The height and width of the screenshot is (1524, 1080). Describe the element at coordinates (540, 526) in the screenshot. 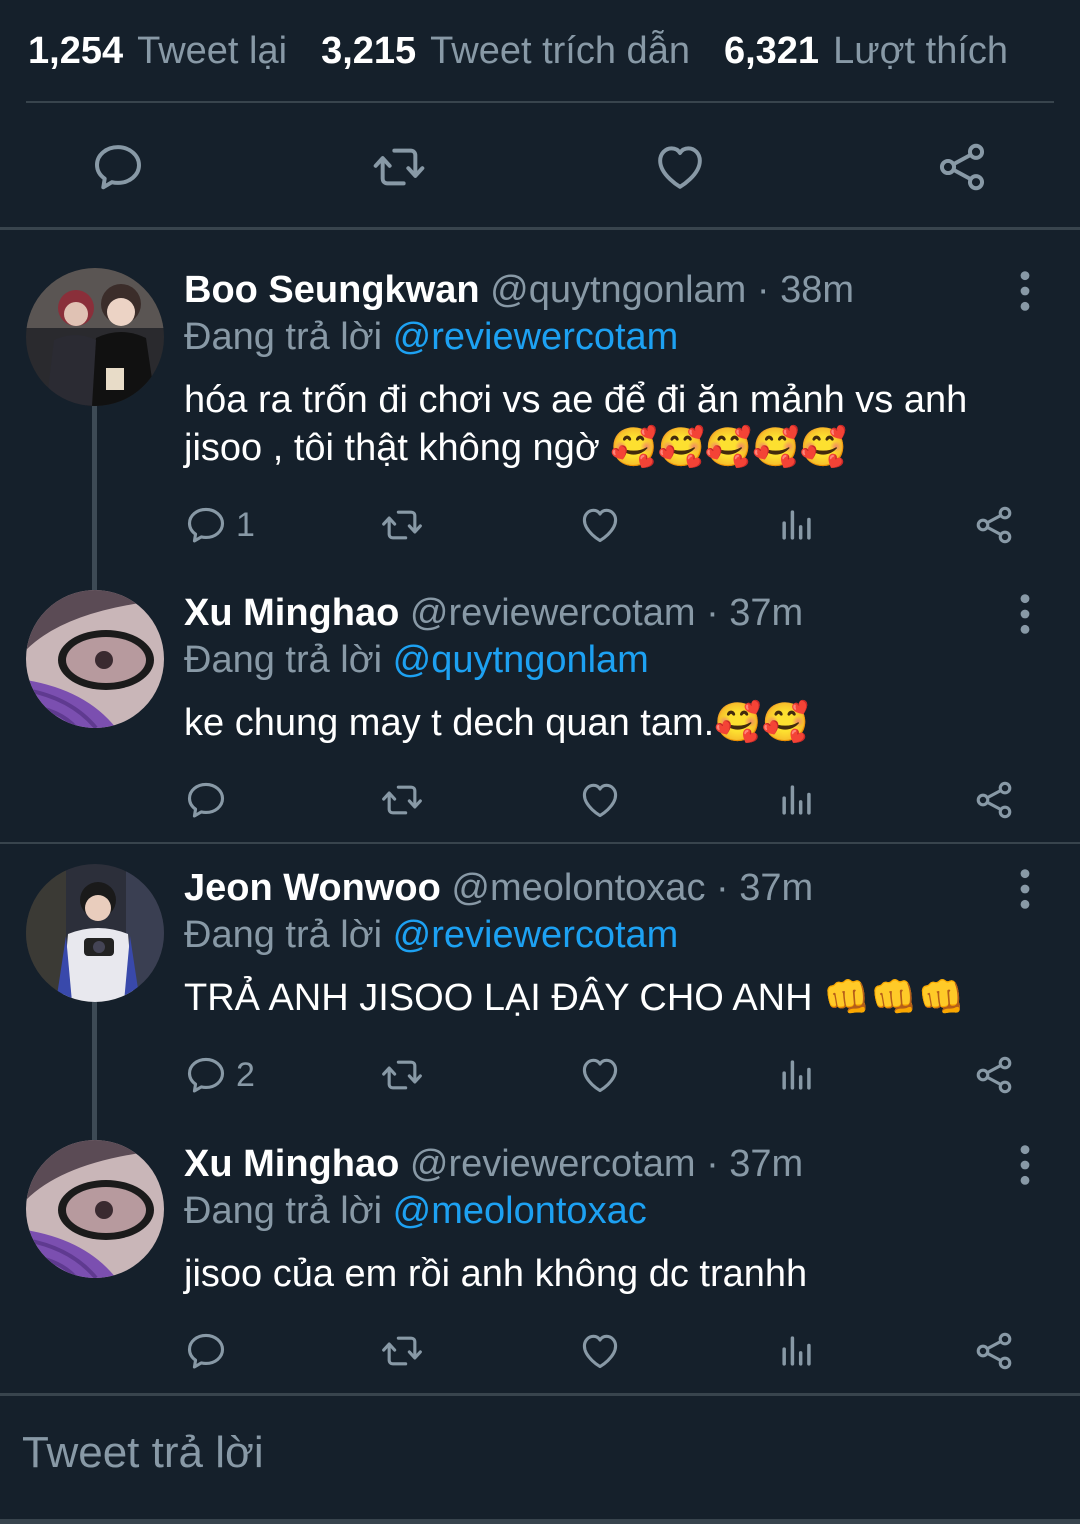

I see `tweet-actions: 1` at that location.